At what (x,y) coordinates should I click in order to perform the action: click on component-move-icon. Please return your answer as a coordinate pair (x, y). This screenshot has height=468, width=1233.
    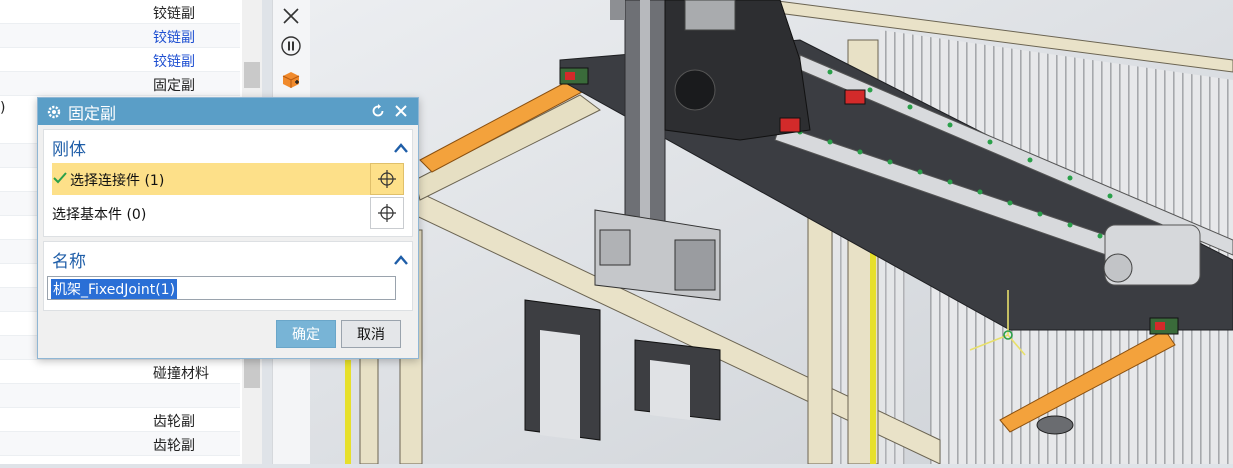
    Looking at the image, I should click on (291, 80).